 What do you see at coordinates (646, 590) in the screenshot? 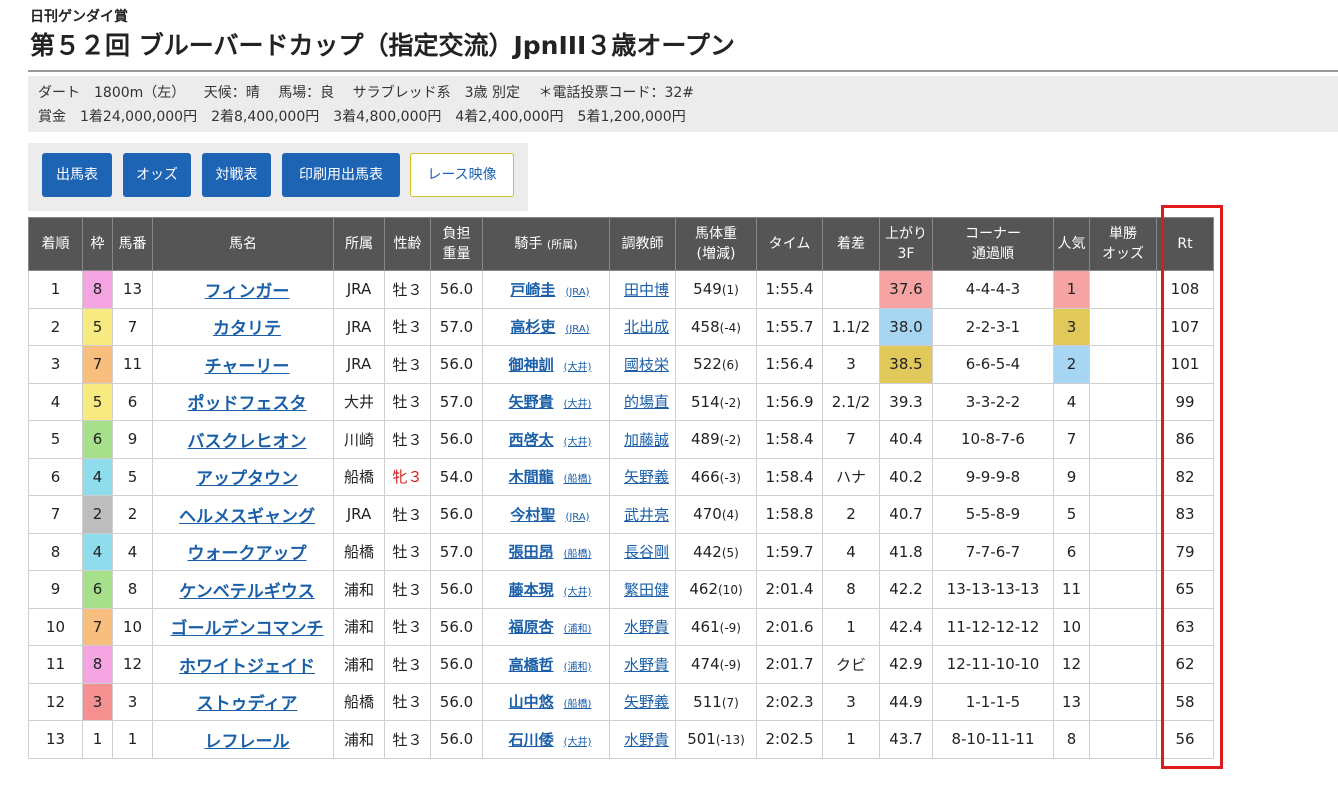
I see `trainer-link: 繁田健` at bounding box center [646, 590].